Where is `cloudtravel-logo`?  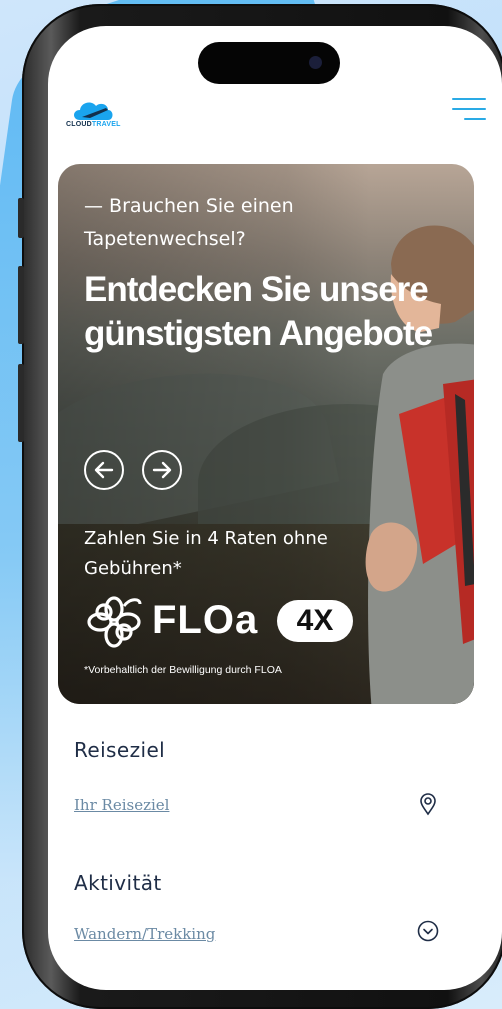
cloudtravel-logo is located at coordinates (106, 116).